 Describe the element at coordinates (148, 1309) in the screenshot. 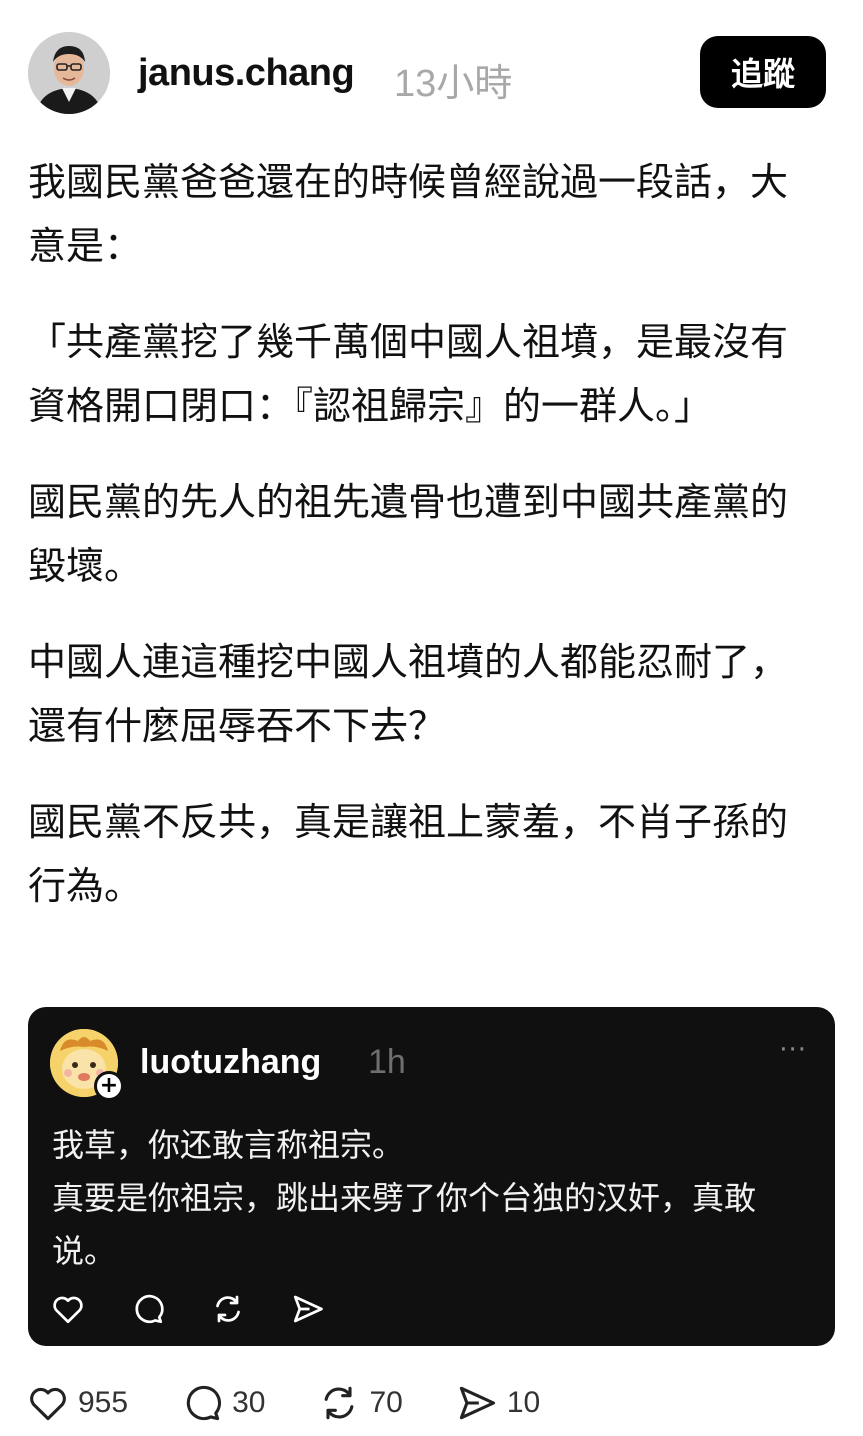

I see `quoted-comment-icon` at that location.